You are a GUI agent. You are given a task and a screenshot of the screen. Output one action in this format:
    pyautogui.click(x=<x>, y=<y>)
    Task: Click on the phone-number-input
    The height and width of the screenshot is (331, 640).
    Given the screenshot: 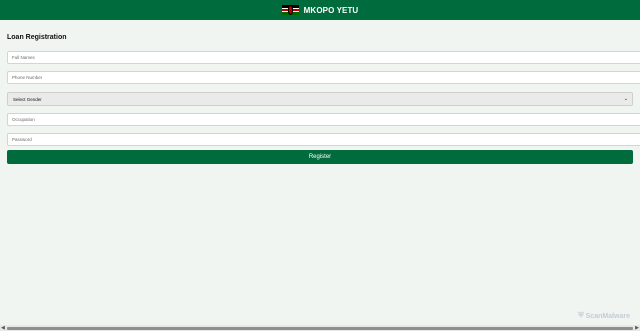 What is the action you would take?
    pyautogui.click(x=323, y=77)
    